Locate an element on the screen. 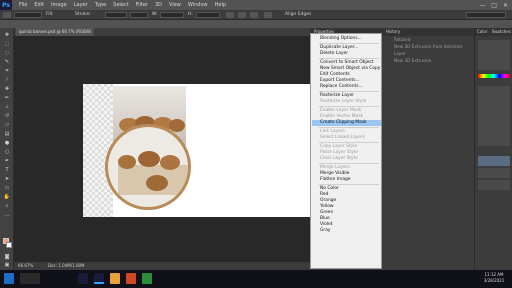 The width and height of the screenshot is (512, 288). menu-item-delete-layer: Delete Layer is located at coordinates (346, 54).